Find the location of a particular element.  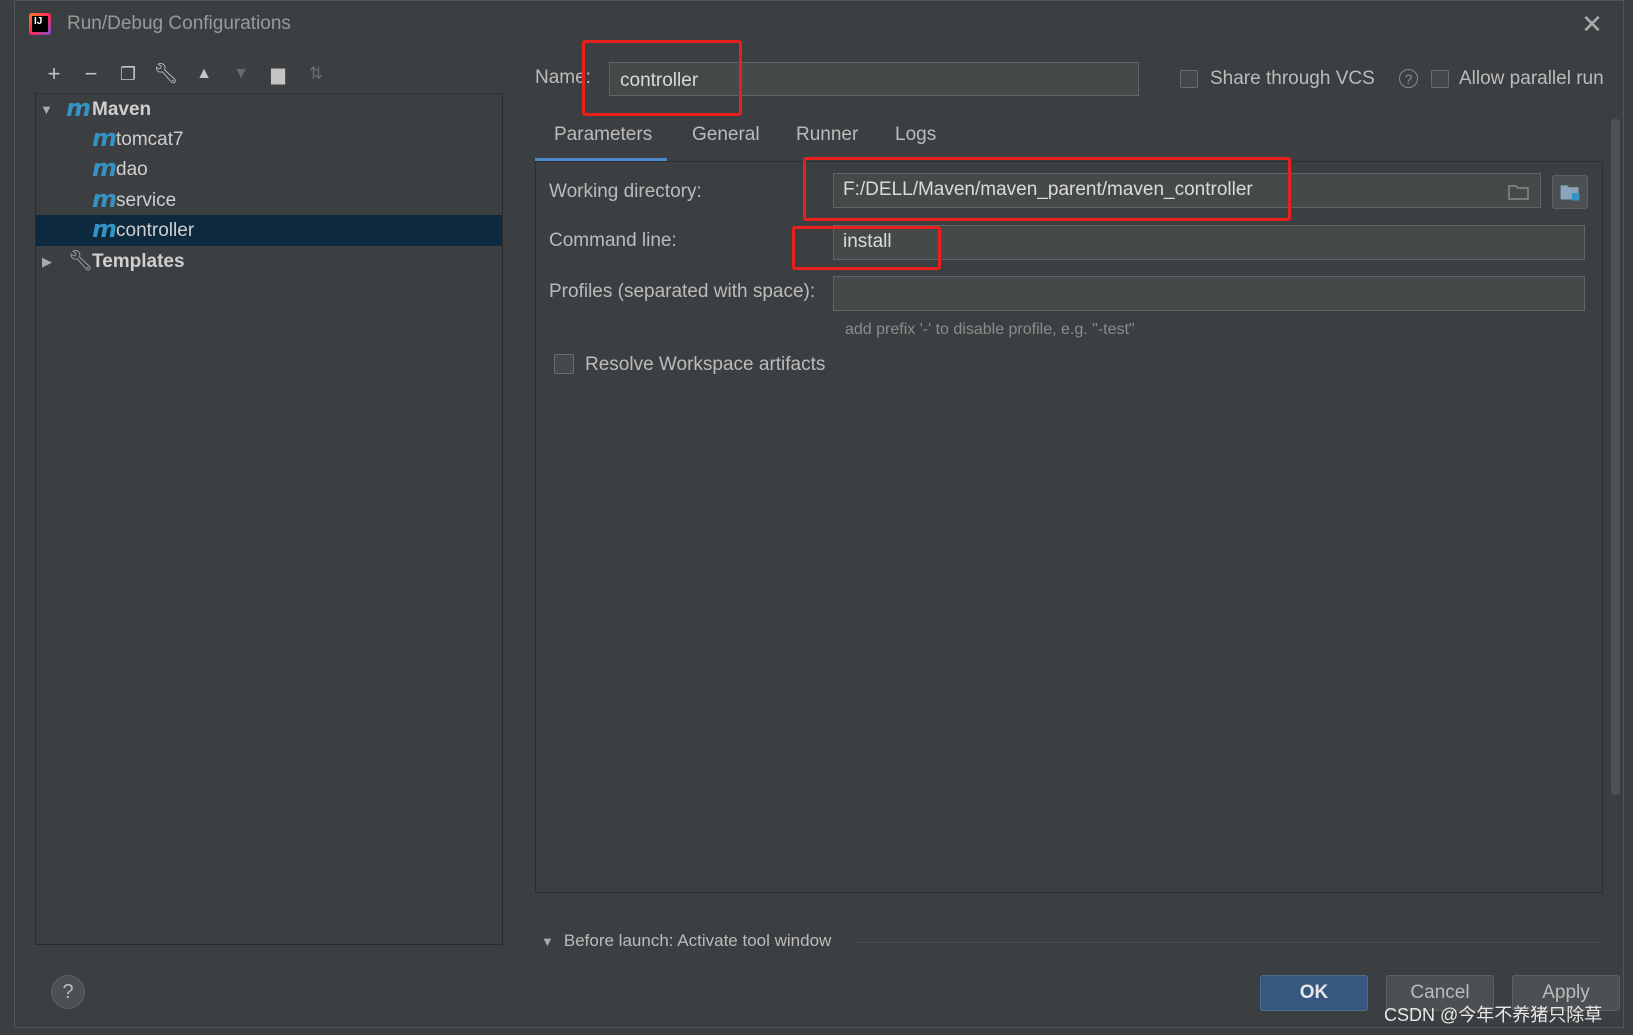

move-up-icon: ▲ is located at coordinates (204, 74).